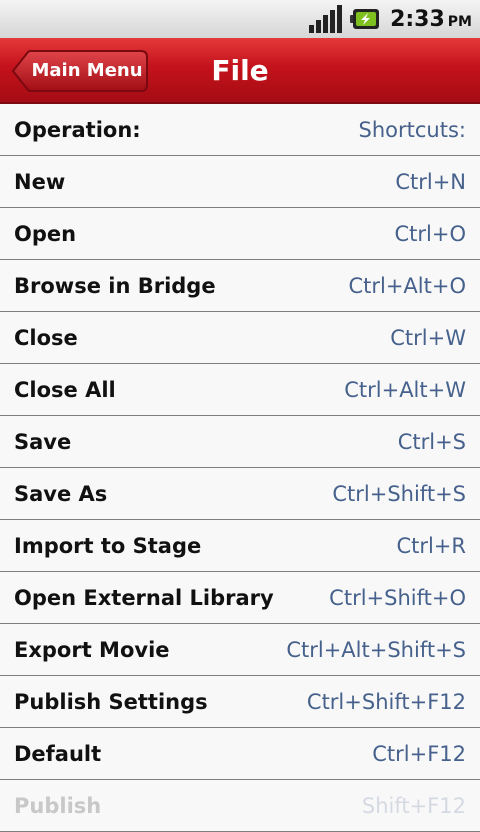 The width and height of the screenshot is (480, 832). What do you see at coordinates (405, 389) in the screenshot?
I see `shortcut-label: Ctrl+Alt+W` at bounding box center [405, 389].